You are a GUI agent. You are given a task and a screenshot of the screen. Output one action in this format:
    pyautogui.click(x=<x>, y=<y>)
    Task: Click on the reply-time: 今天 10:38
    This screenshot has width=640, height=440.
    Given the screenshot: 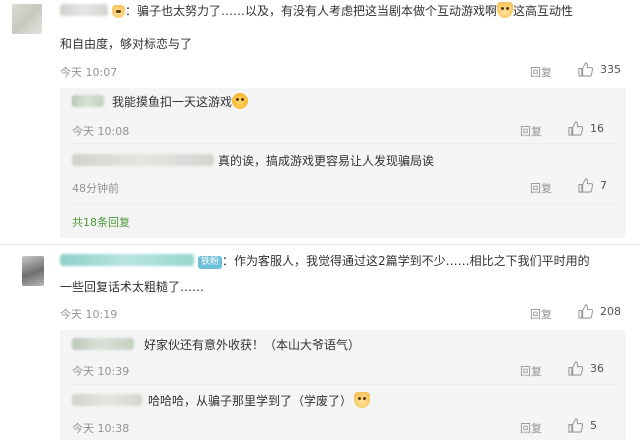 What is the action you would take?
    pyautogui.click(x=101, y=428)
    